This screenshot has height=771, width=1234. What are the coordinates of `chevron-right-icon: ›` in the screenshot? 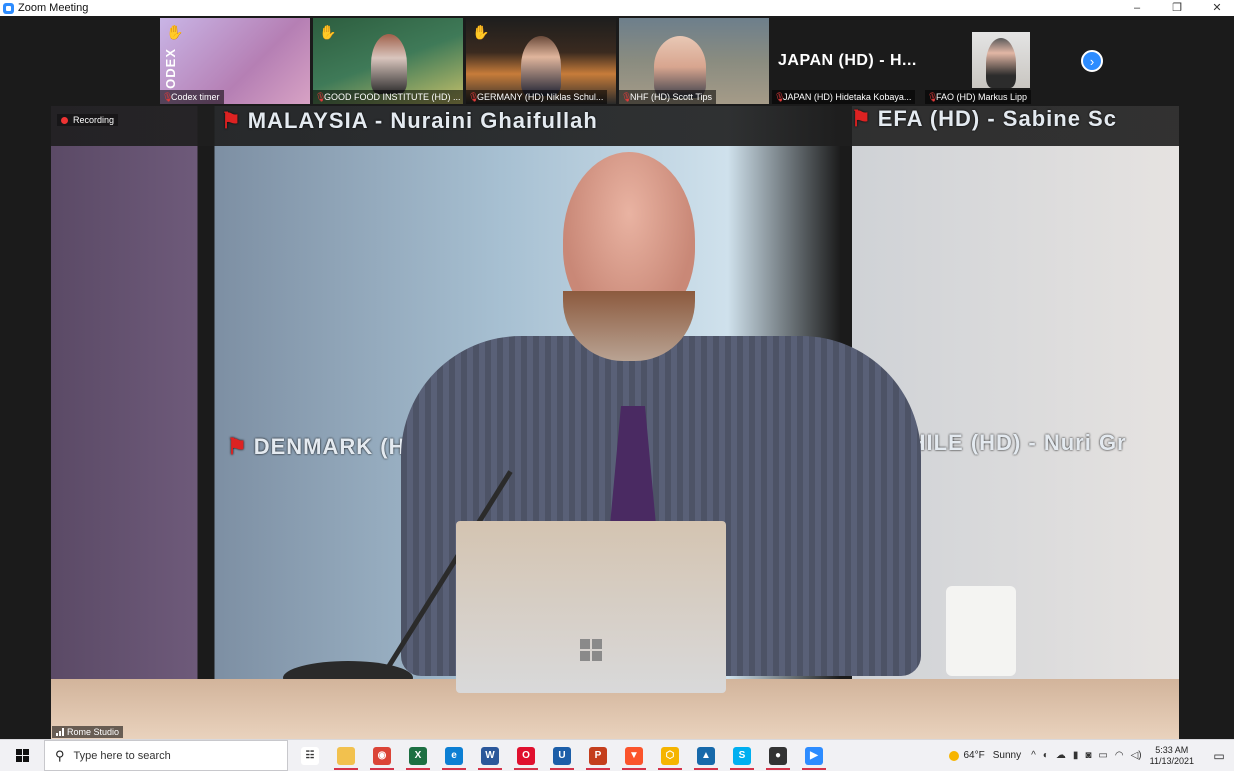 It's located at (1092, 61).